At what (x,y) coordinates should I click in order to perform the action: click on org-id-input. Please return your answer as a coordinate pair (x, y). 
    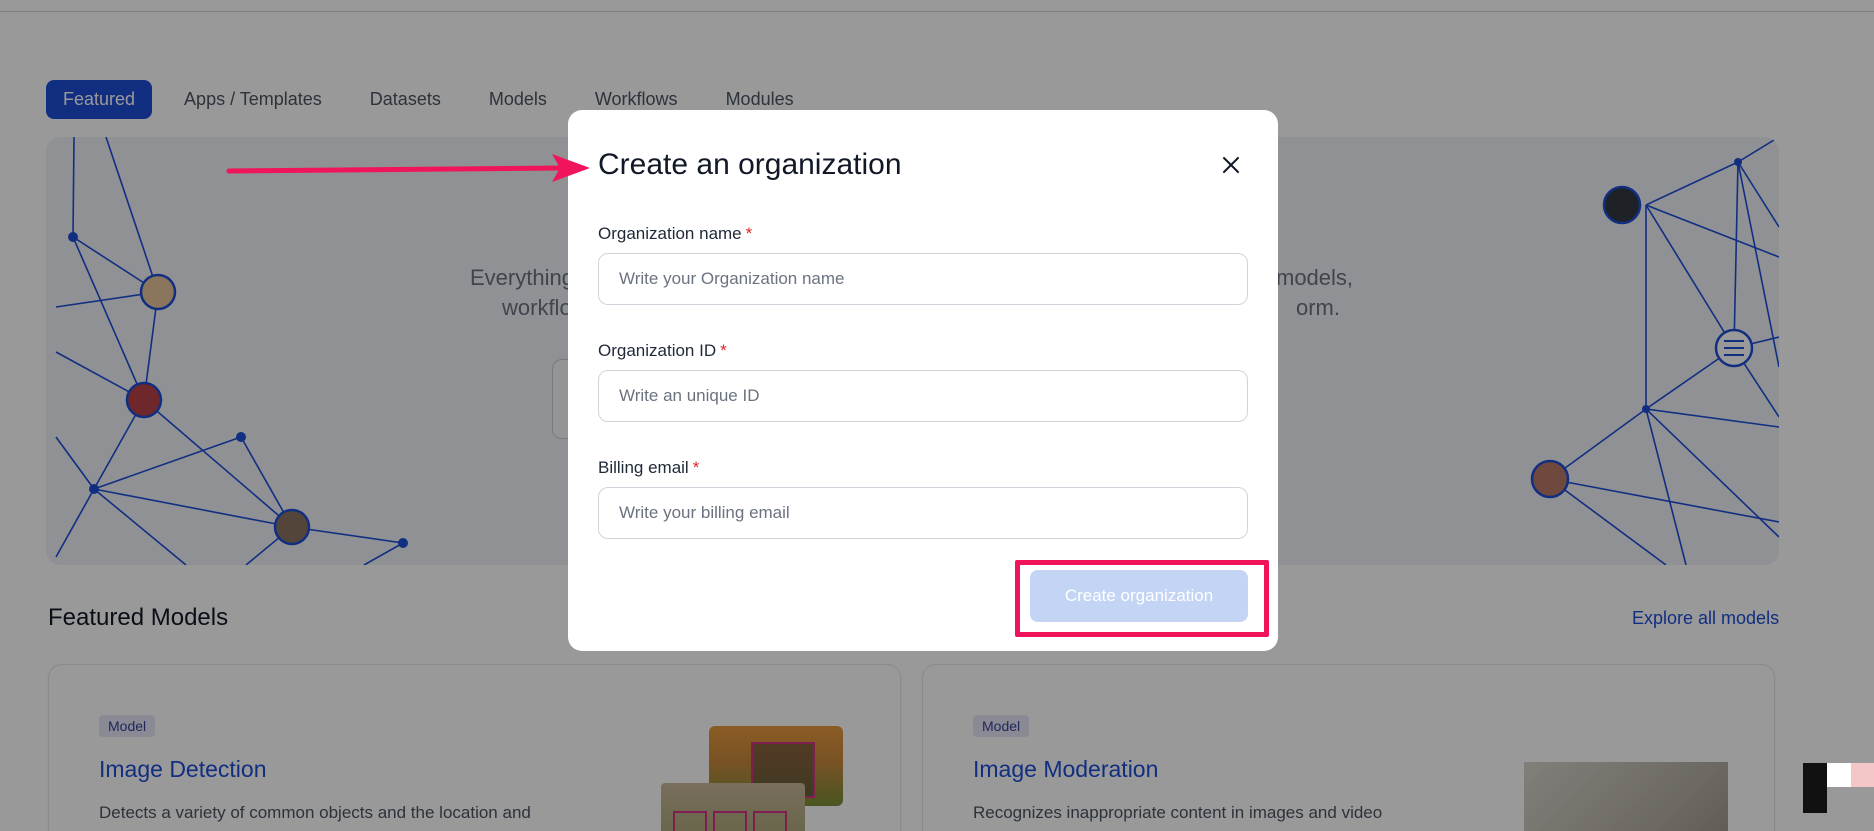
    Looking at the image, I should click on (923, 396).